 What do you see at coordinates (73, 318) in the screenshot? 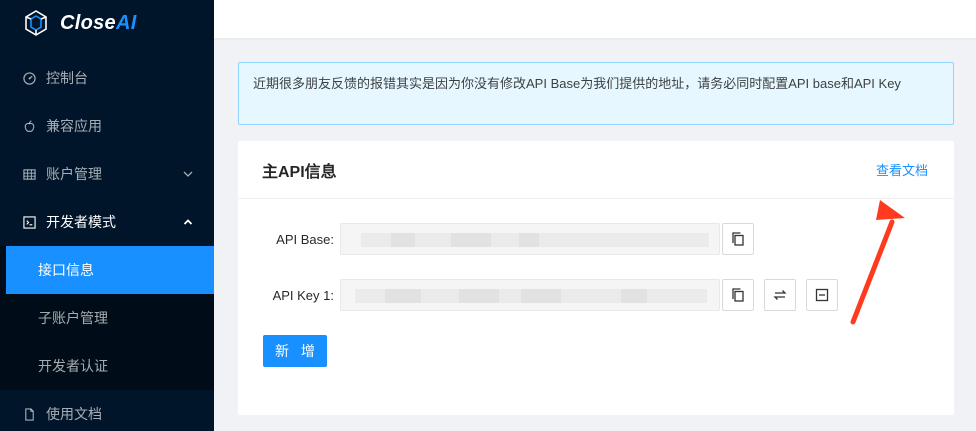
I see `sidebar-item-label: 子账户管理` at bounding box center [73, 318].